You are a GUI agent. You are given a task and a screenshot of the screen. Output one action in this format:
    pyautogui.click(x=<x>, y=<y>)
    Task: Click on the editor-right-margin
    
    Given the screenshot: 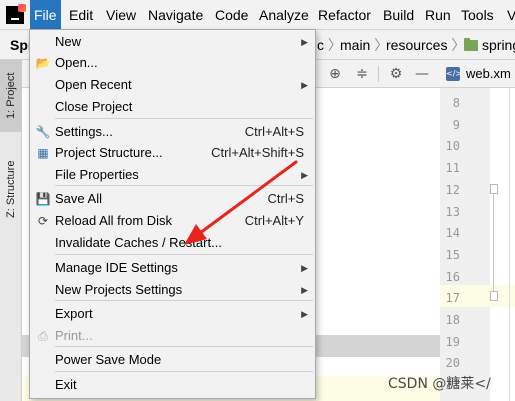 What is the action you would take?
    pyautogui.click(x=509, y=244)
    